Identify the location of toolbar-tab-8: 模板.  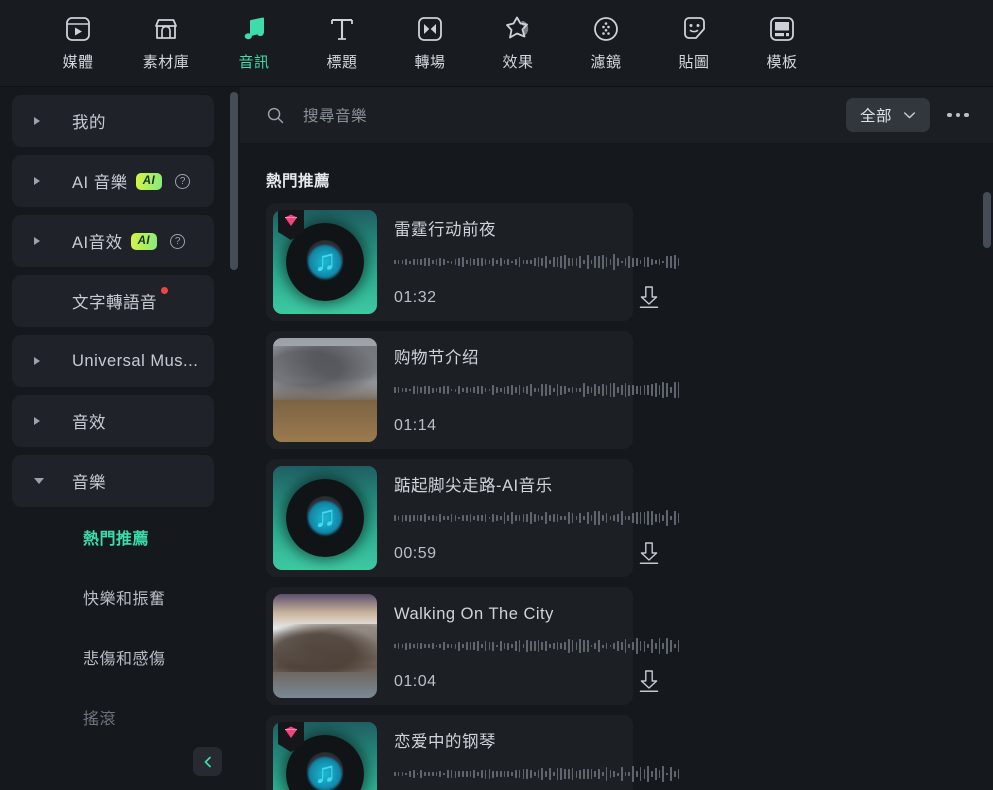
(782, 43).